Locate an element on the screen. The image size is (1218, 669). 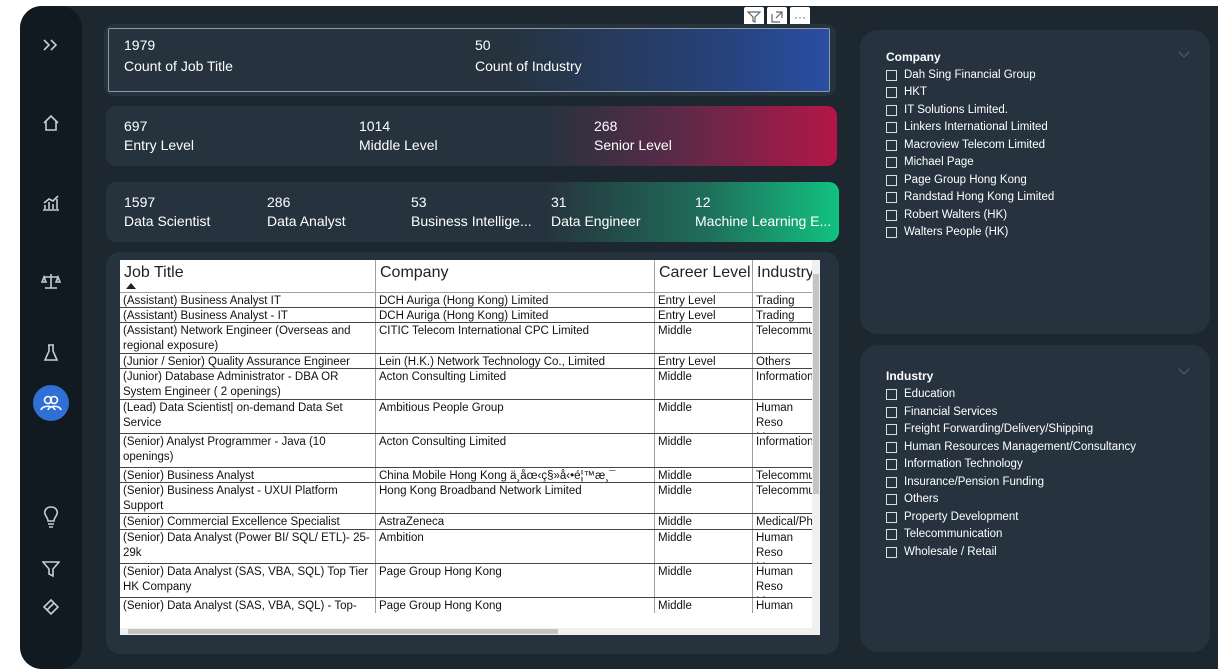
slicer-item: Walters People (HK) is located at coordinates (947, 232).